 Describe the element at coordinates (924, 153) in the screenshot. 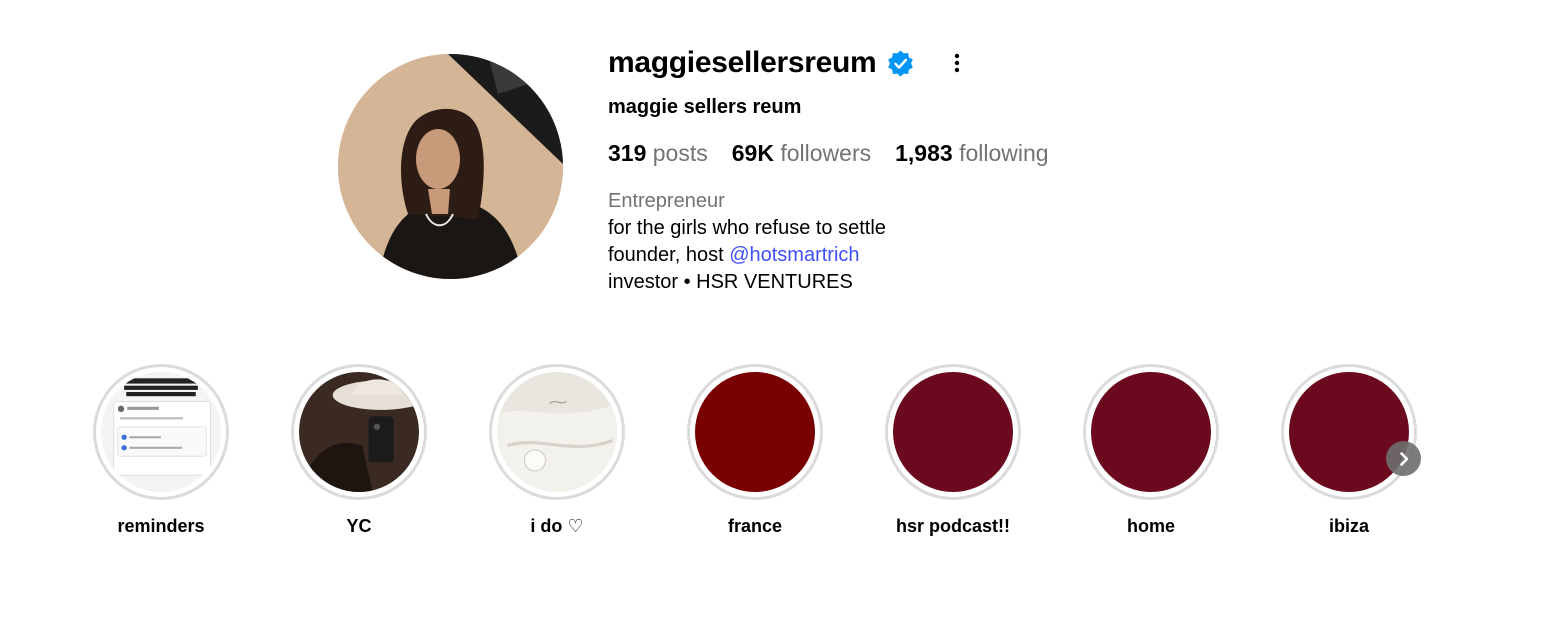

I see `following-count: 1,983` at that location.